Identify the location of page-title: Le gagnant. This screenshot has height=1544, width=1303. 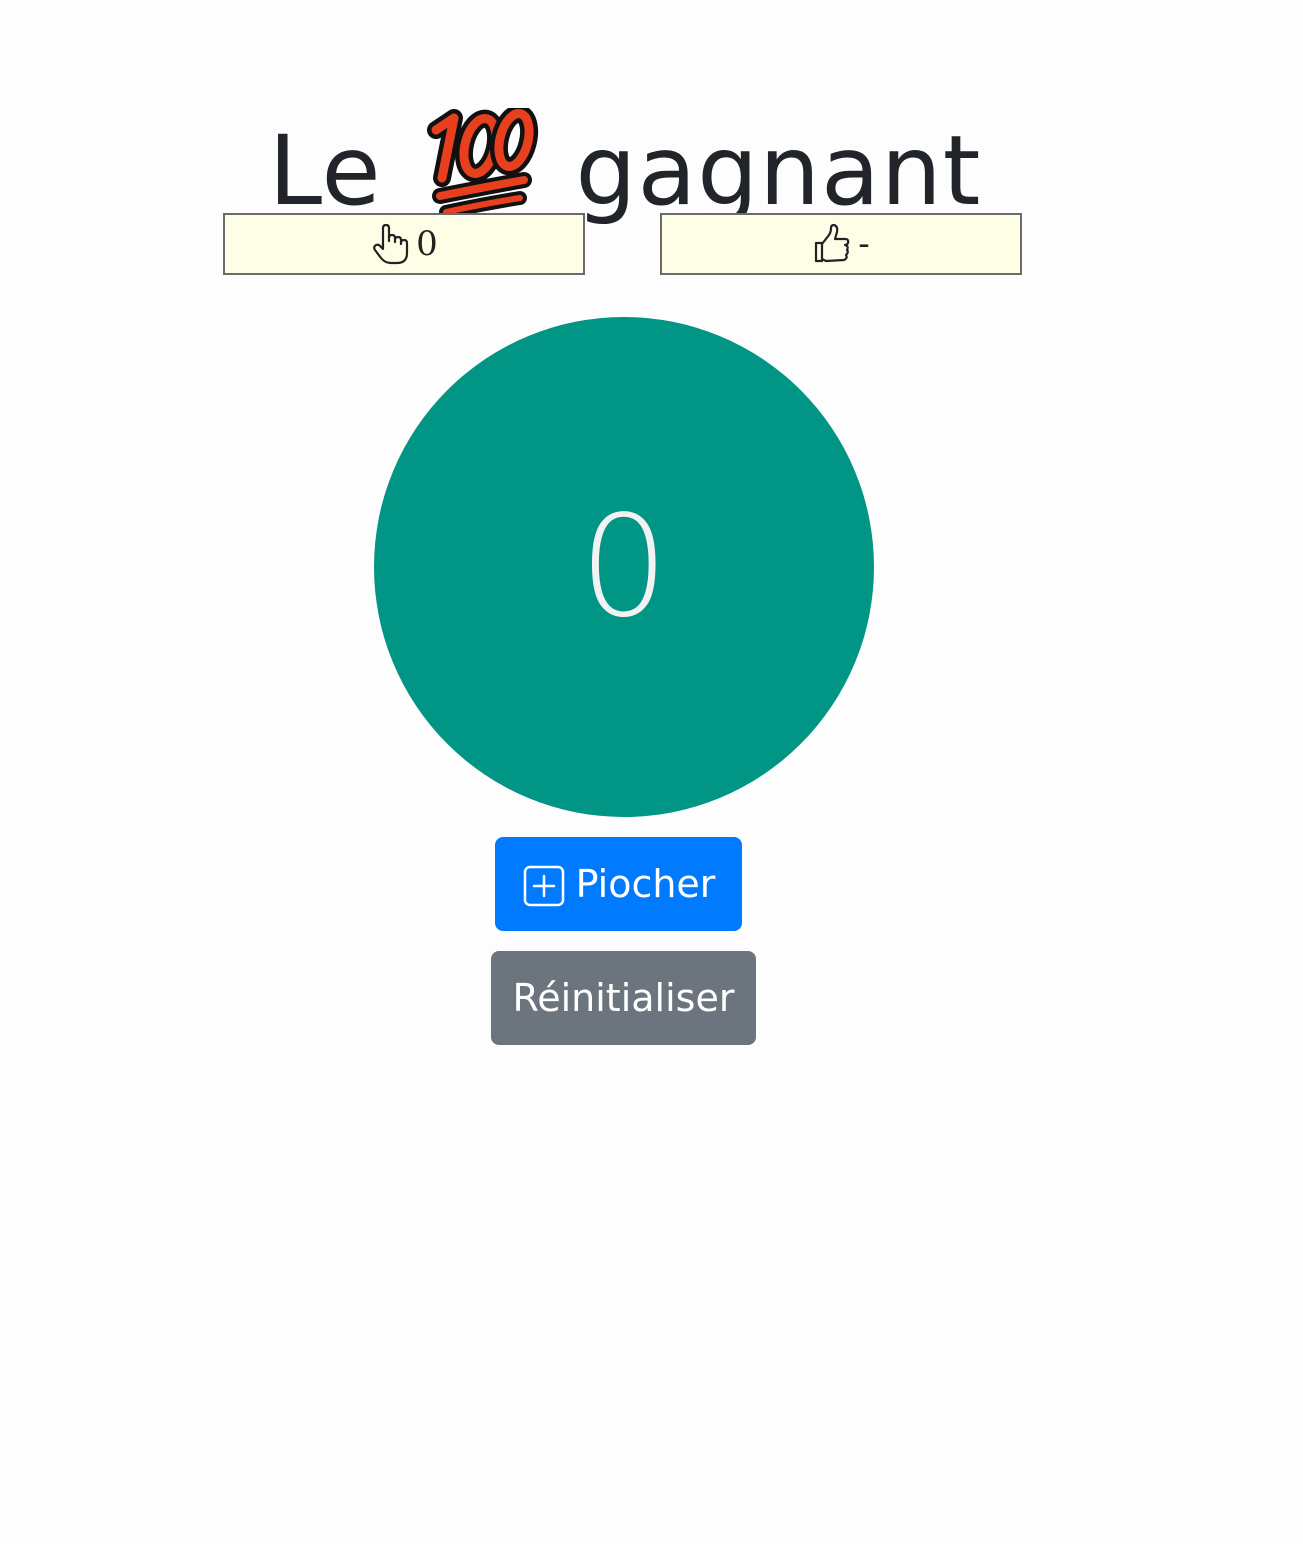
(625, 167).